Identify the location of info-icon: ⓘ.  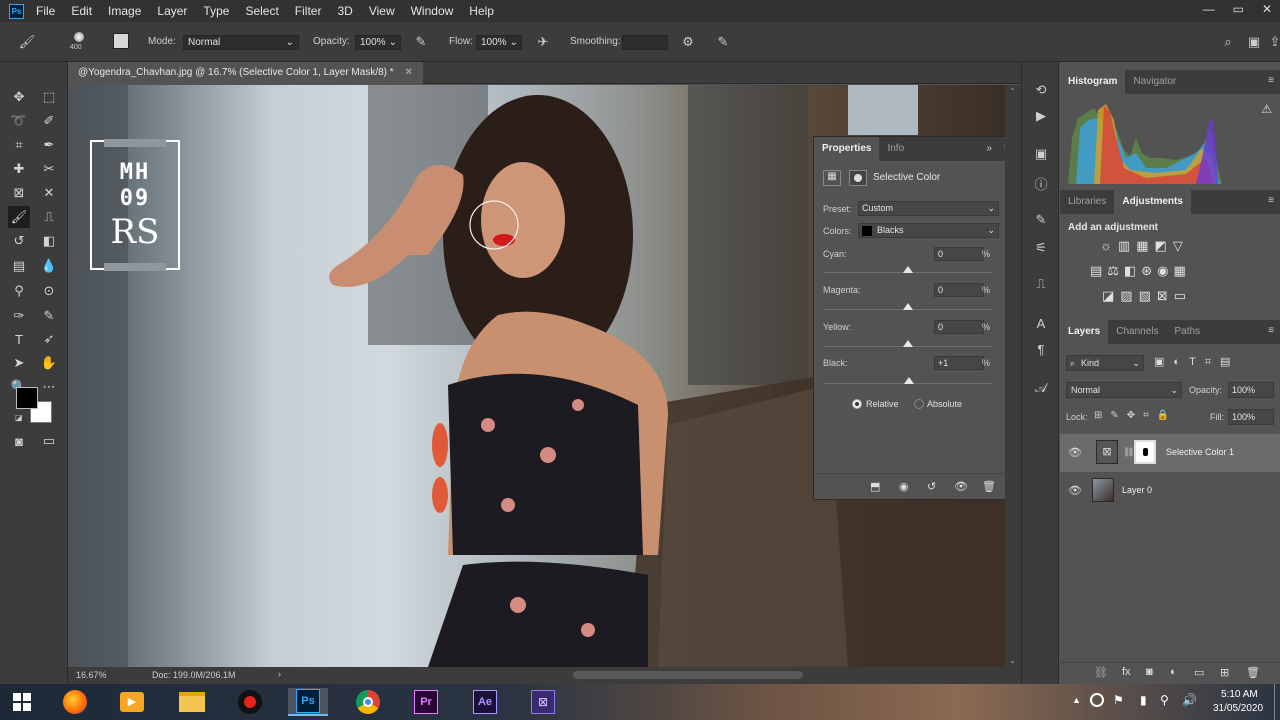
(1041, 183).